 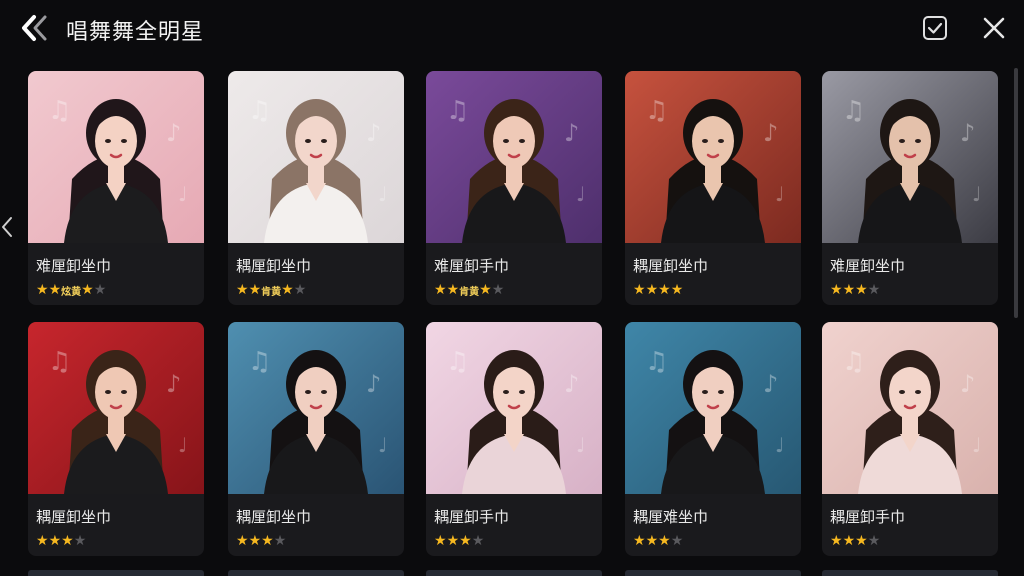 I want to click on select-button, so click(x=935, y=28).